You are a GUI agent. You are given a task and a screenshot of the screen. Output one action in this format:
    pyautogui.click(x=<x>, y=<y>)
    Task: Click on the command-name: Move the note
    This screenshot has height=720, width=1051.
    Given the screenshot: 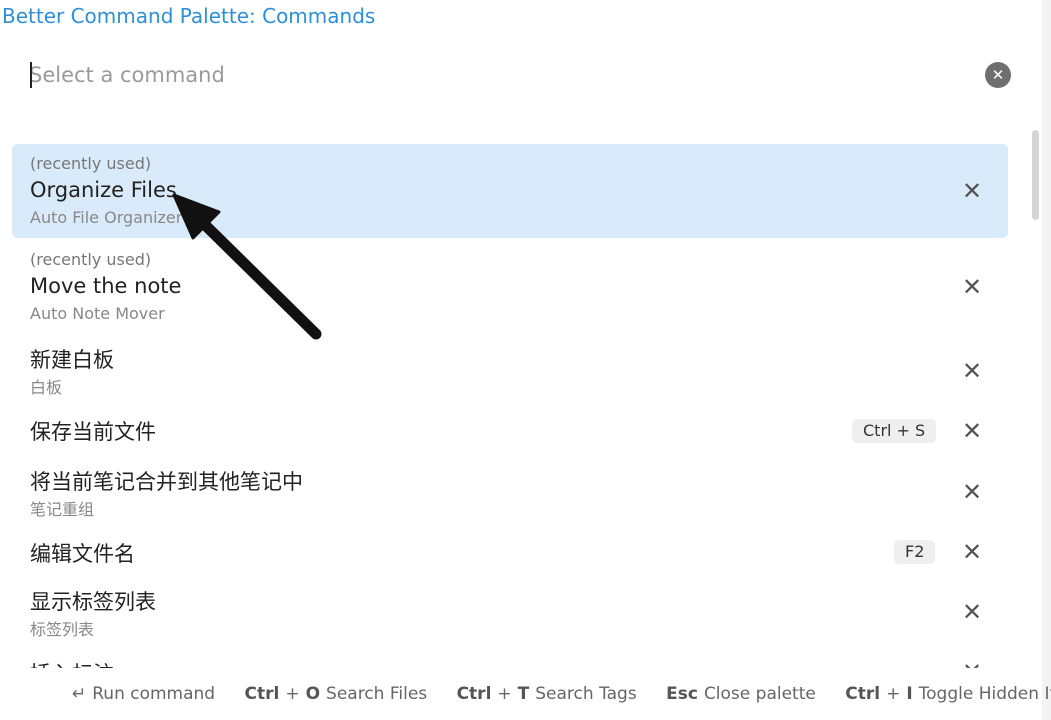 What is the action you would take?
    pyautogui.click(x=106, y=286)
    